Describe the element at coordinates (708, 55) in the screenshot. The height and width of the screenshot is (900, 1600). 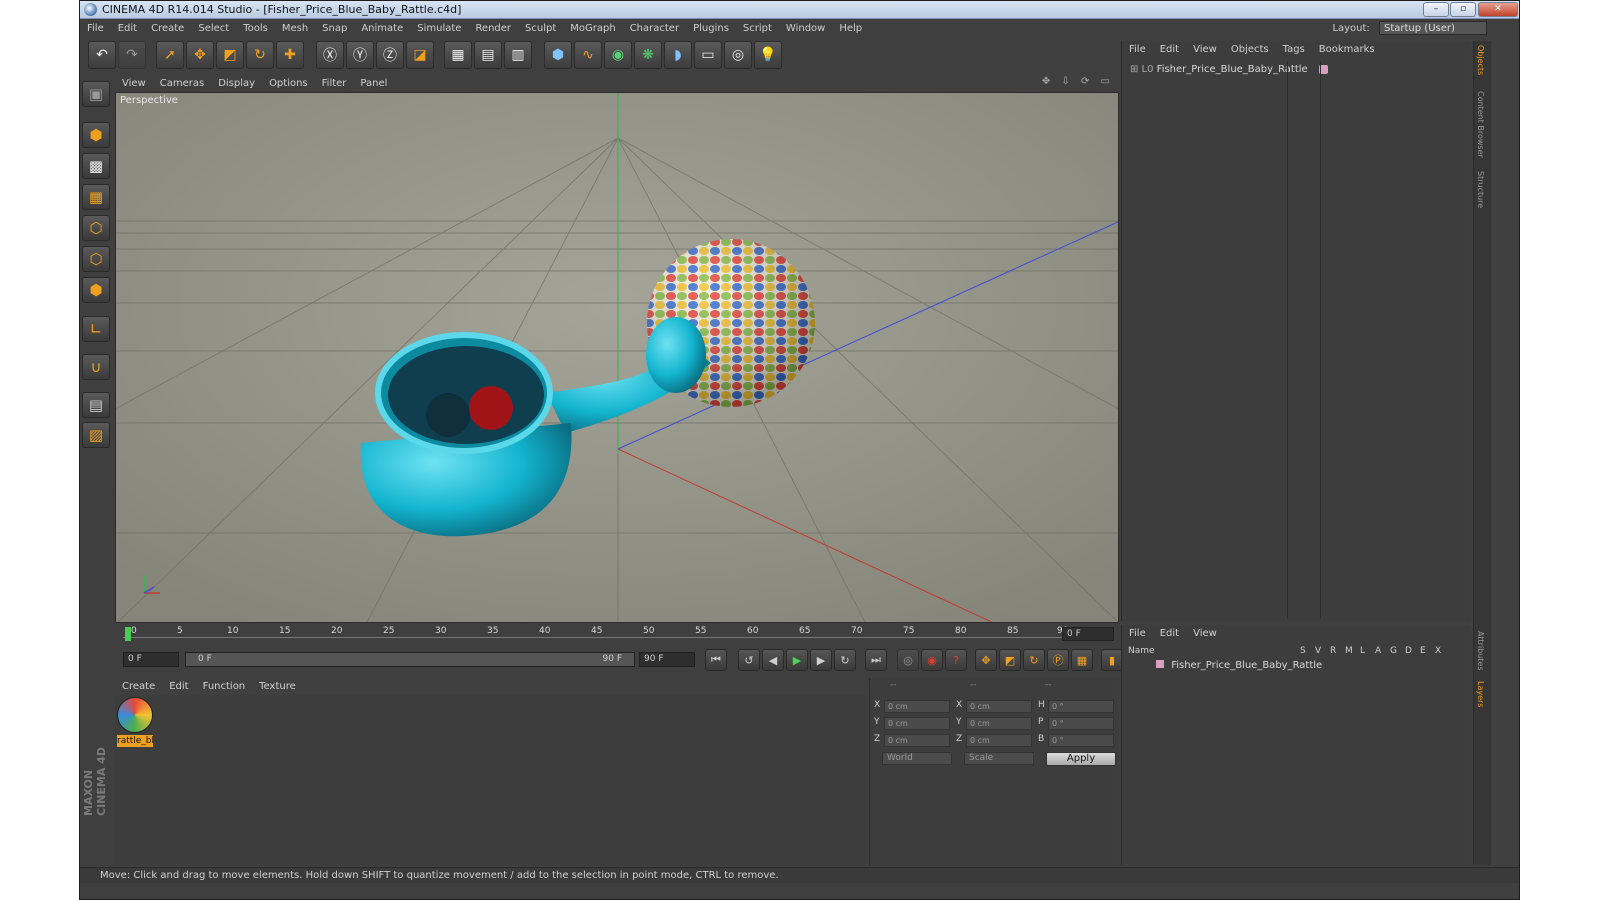
I see `scene-floor-icon: ▭` at that location.